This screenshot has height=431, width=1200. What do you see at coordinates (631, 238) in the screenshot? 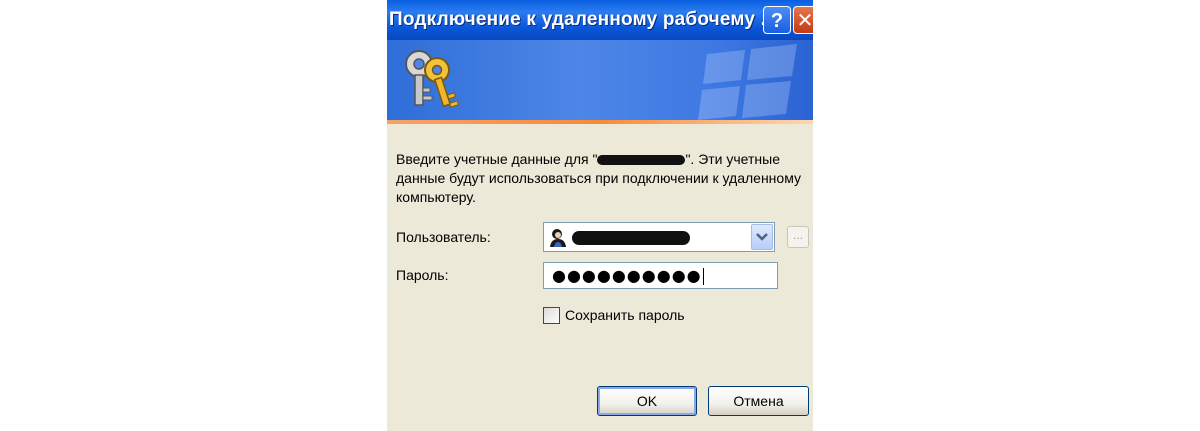
I see `redacted-user-name` at bounding box center [631, 238].